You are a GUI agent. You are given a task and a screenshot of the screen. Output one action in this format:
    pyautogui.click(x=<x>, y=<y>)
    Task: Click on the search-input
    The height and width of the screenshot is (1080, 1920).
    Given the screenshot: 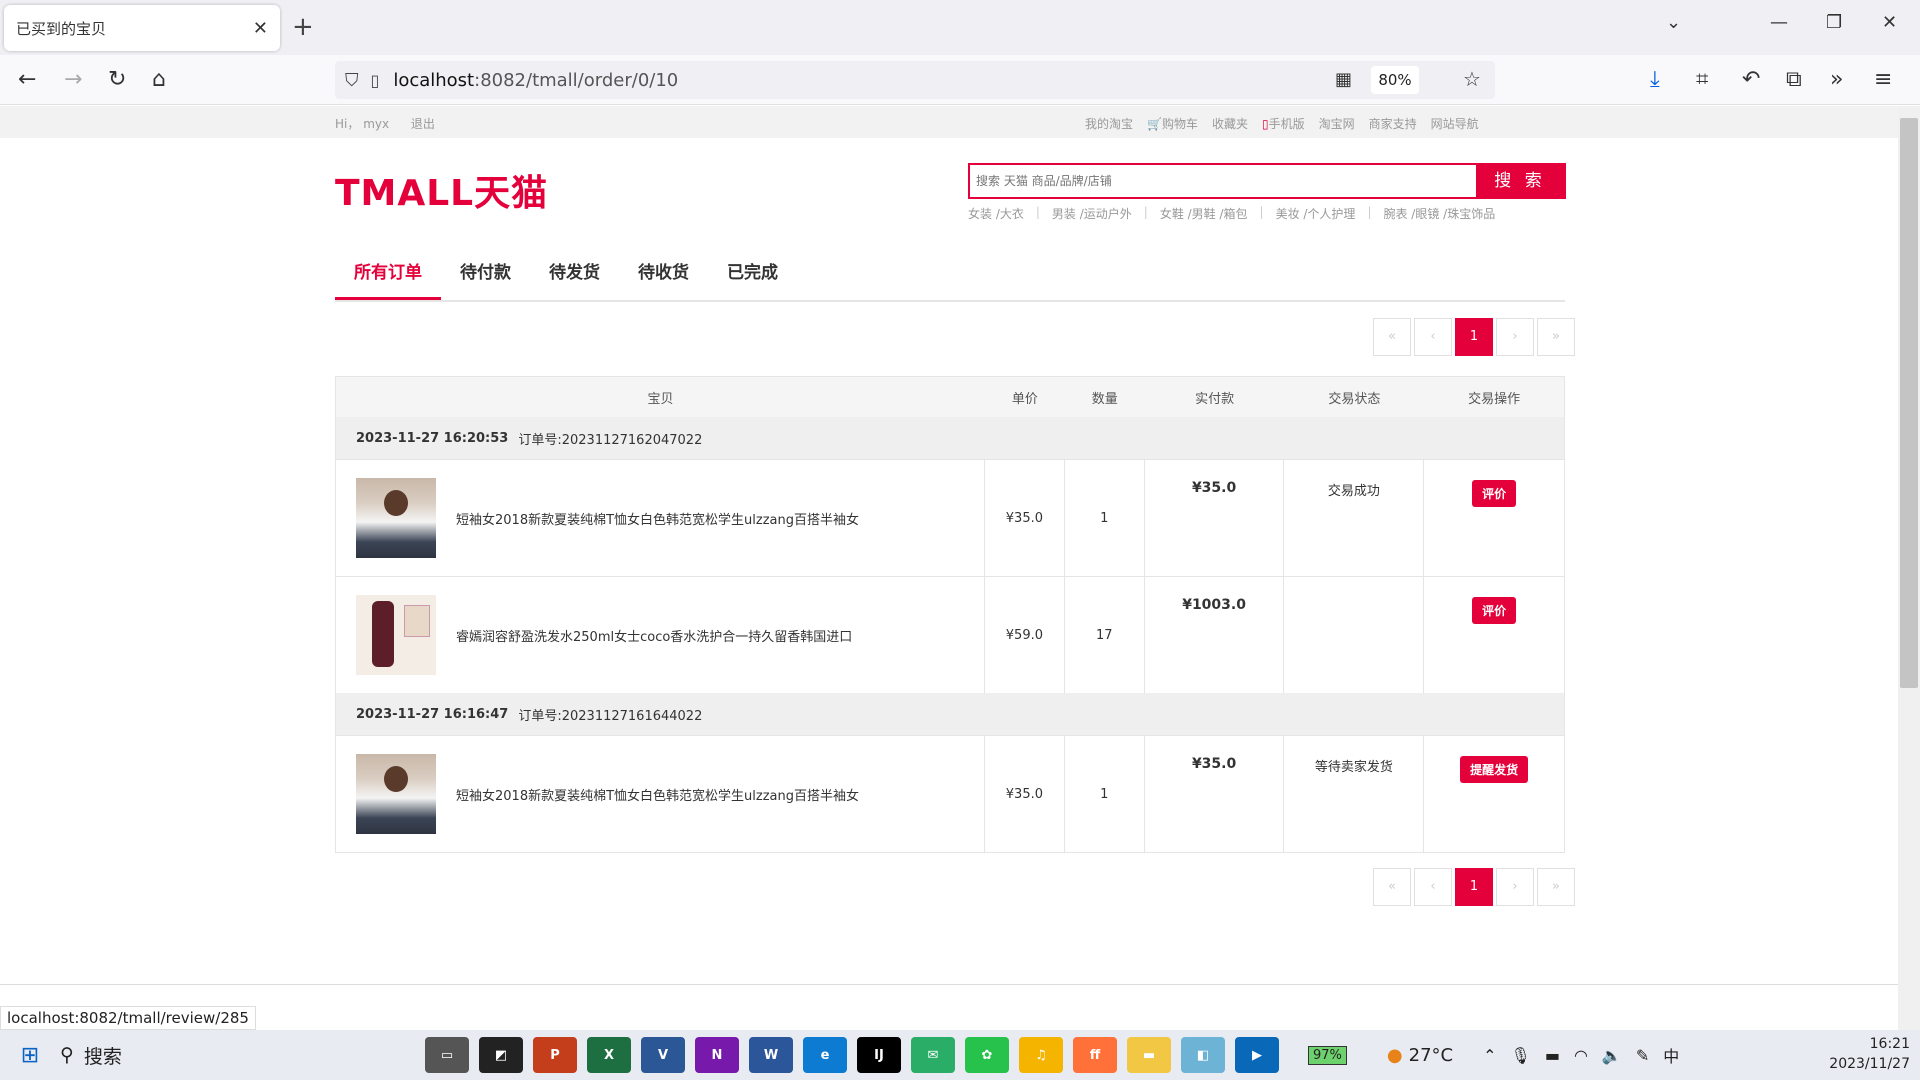 What is the action you would take?
    pyautogui.click(x=1223, y=181)
    